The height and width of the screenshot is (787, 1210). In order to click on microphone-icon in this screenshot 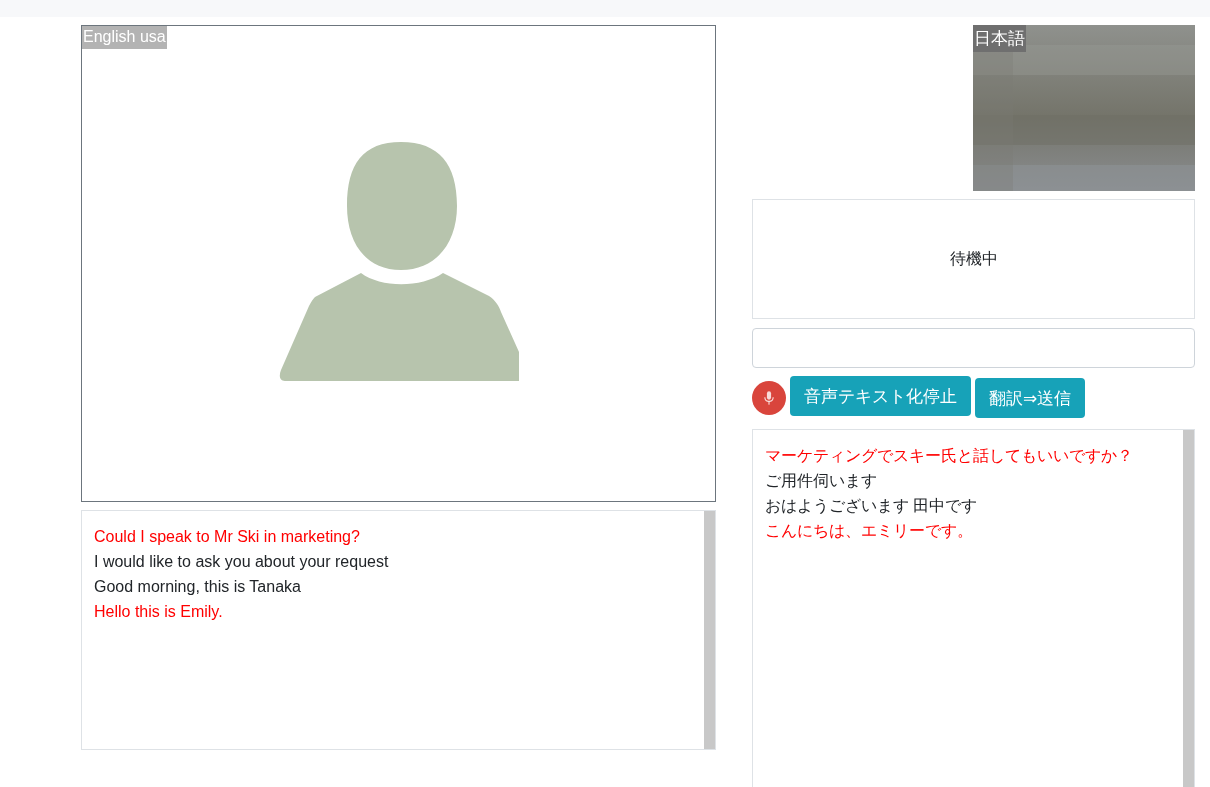, I will do `click(769, 398)`.